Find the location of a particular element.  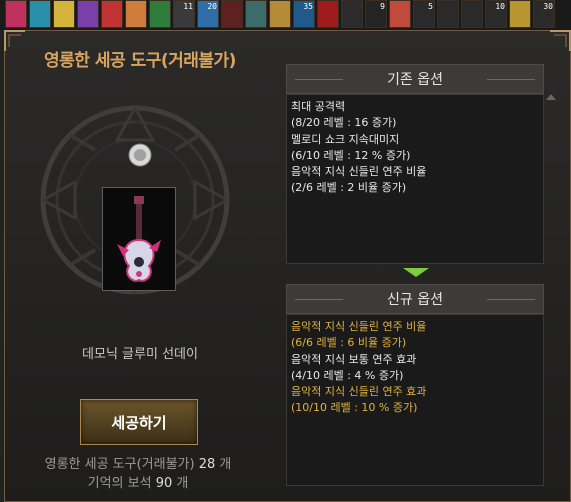

cost-amount: 28 is located at coordinates (207, 464).